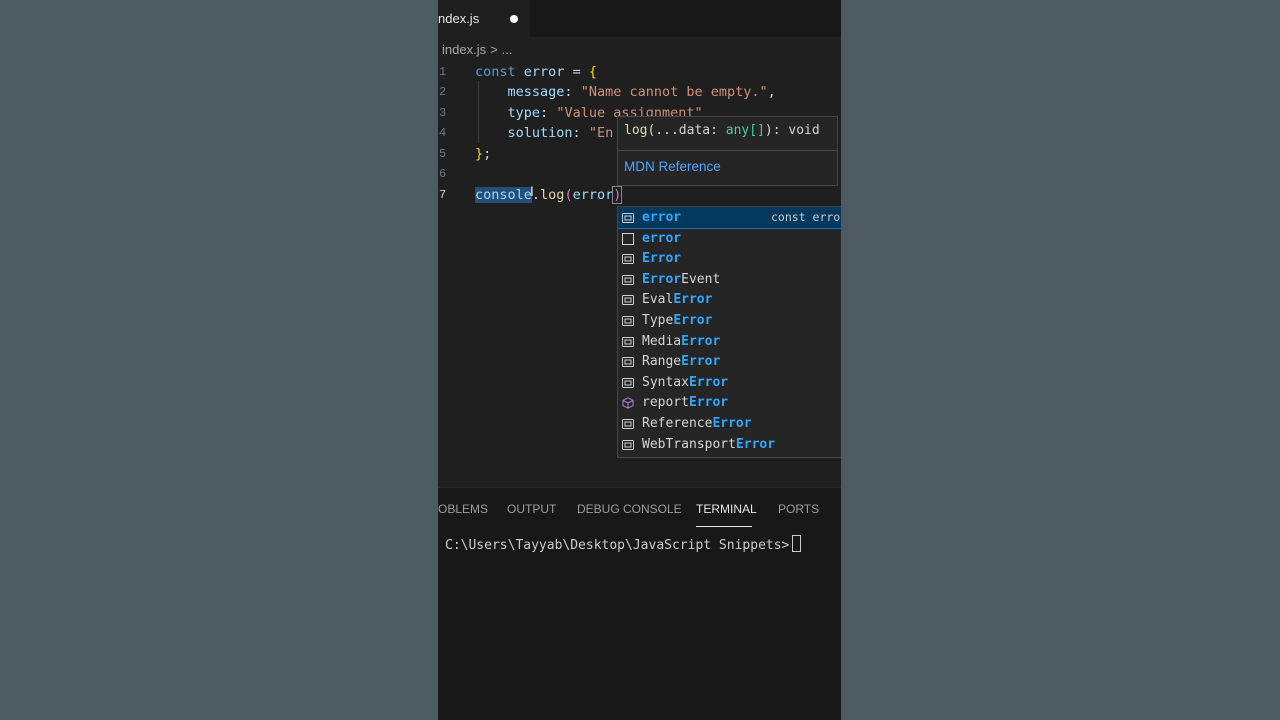 The image size is (1280, 720). I want to click on text-icon, so click(628, 238).